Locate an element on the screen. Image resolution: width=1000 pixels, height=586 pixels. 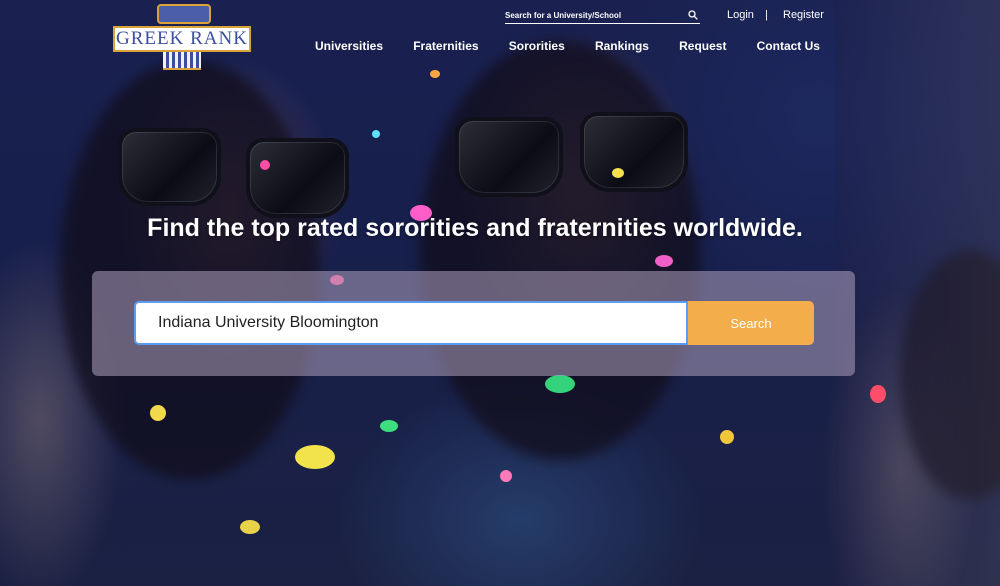
search-button: Search is located at coordinates (751, 323).